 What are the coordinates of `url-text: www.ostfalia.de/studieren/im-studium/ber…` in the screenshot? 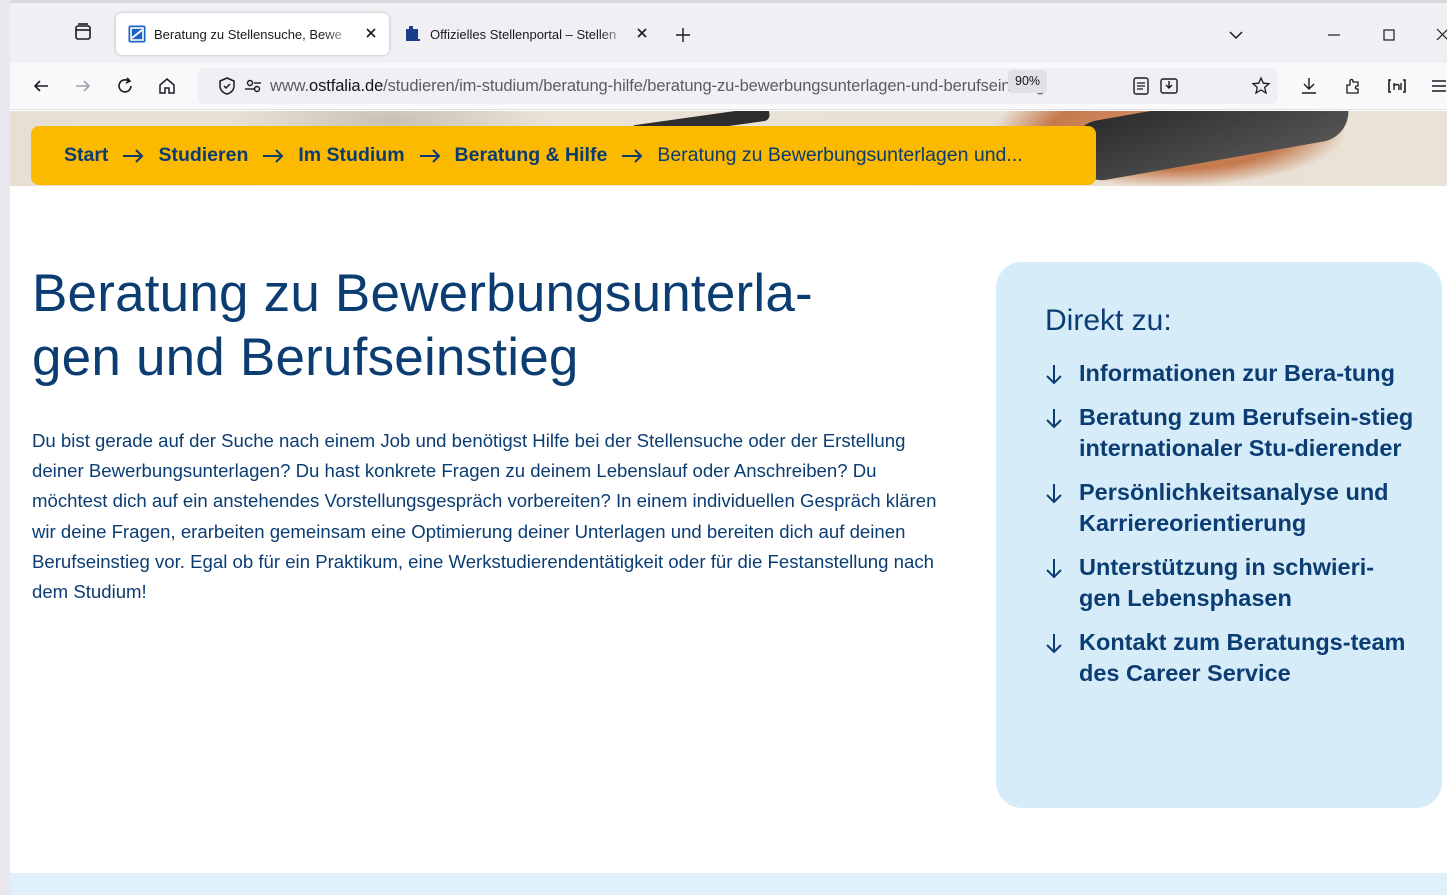 It's located at (657, 86).